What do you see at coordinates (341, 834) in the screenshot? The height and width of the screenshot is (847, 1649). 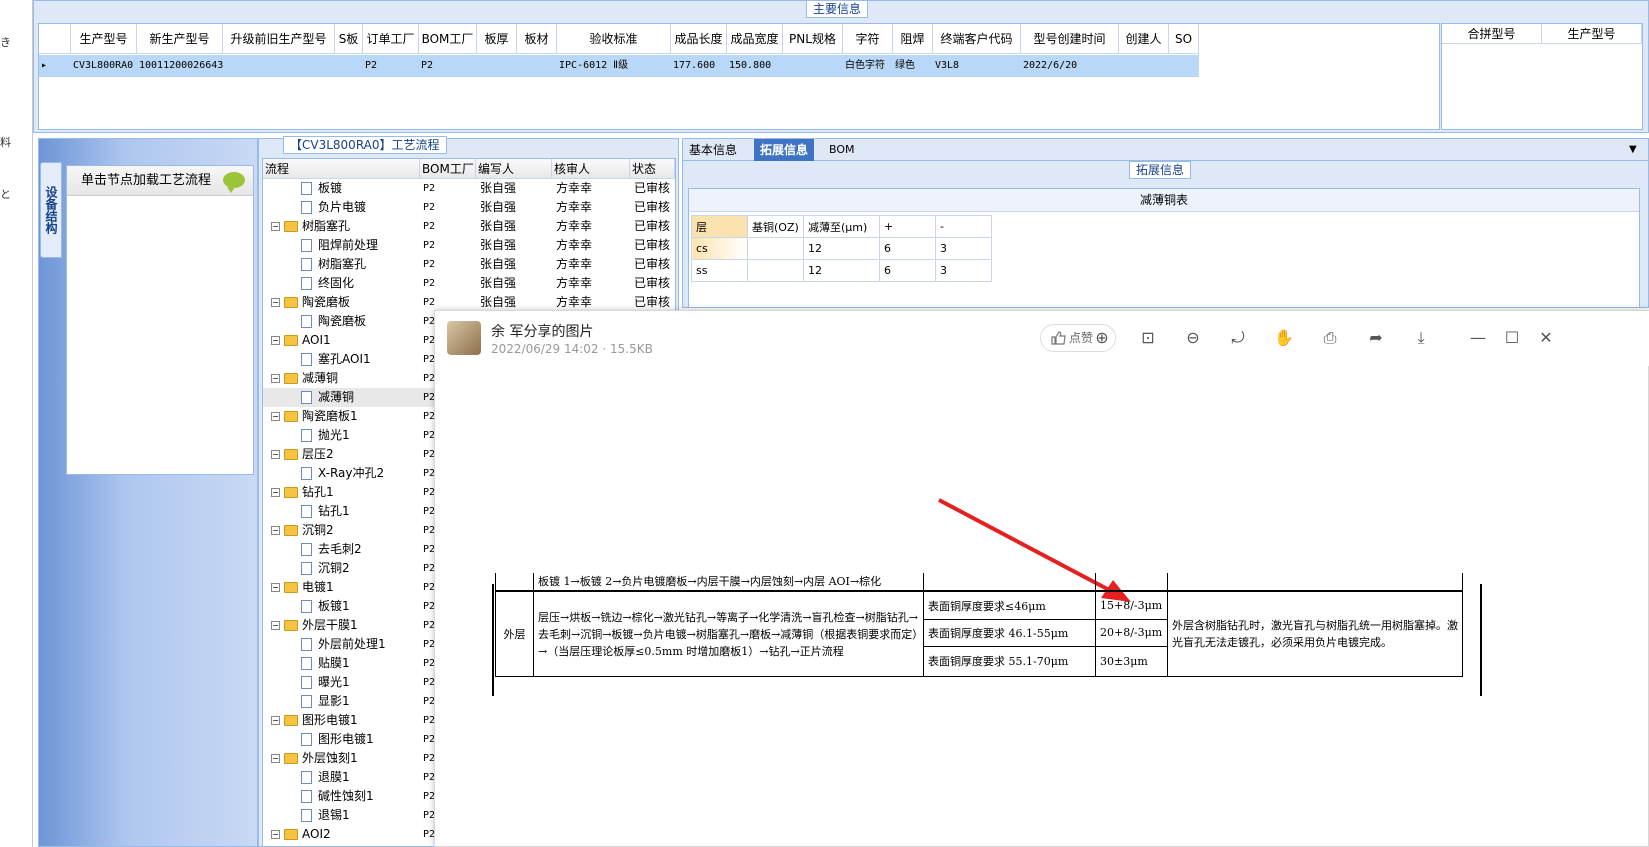 I see `tree-node: − AOI2` at bounding box center [341, 834].